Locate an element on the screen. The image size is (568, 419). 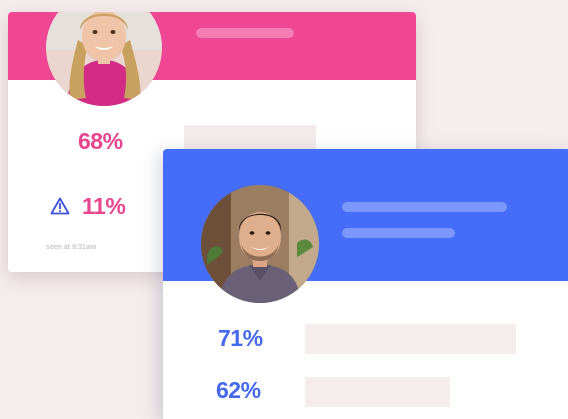
stat-primary-blue: 71% is located at coordinates (240, 338).